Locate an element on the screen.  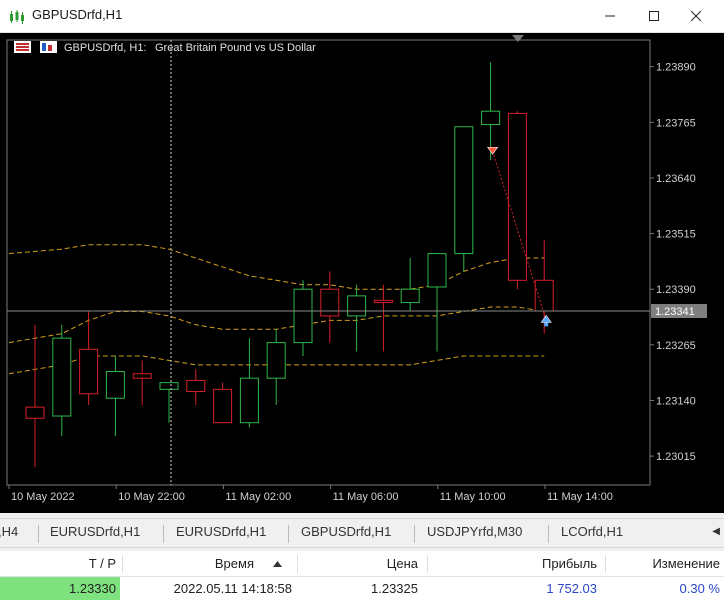
header-profit: Прибыль is located at coordinates (515, 563).